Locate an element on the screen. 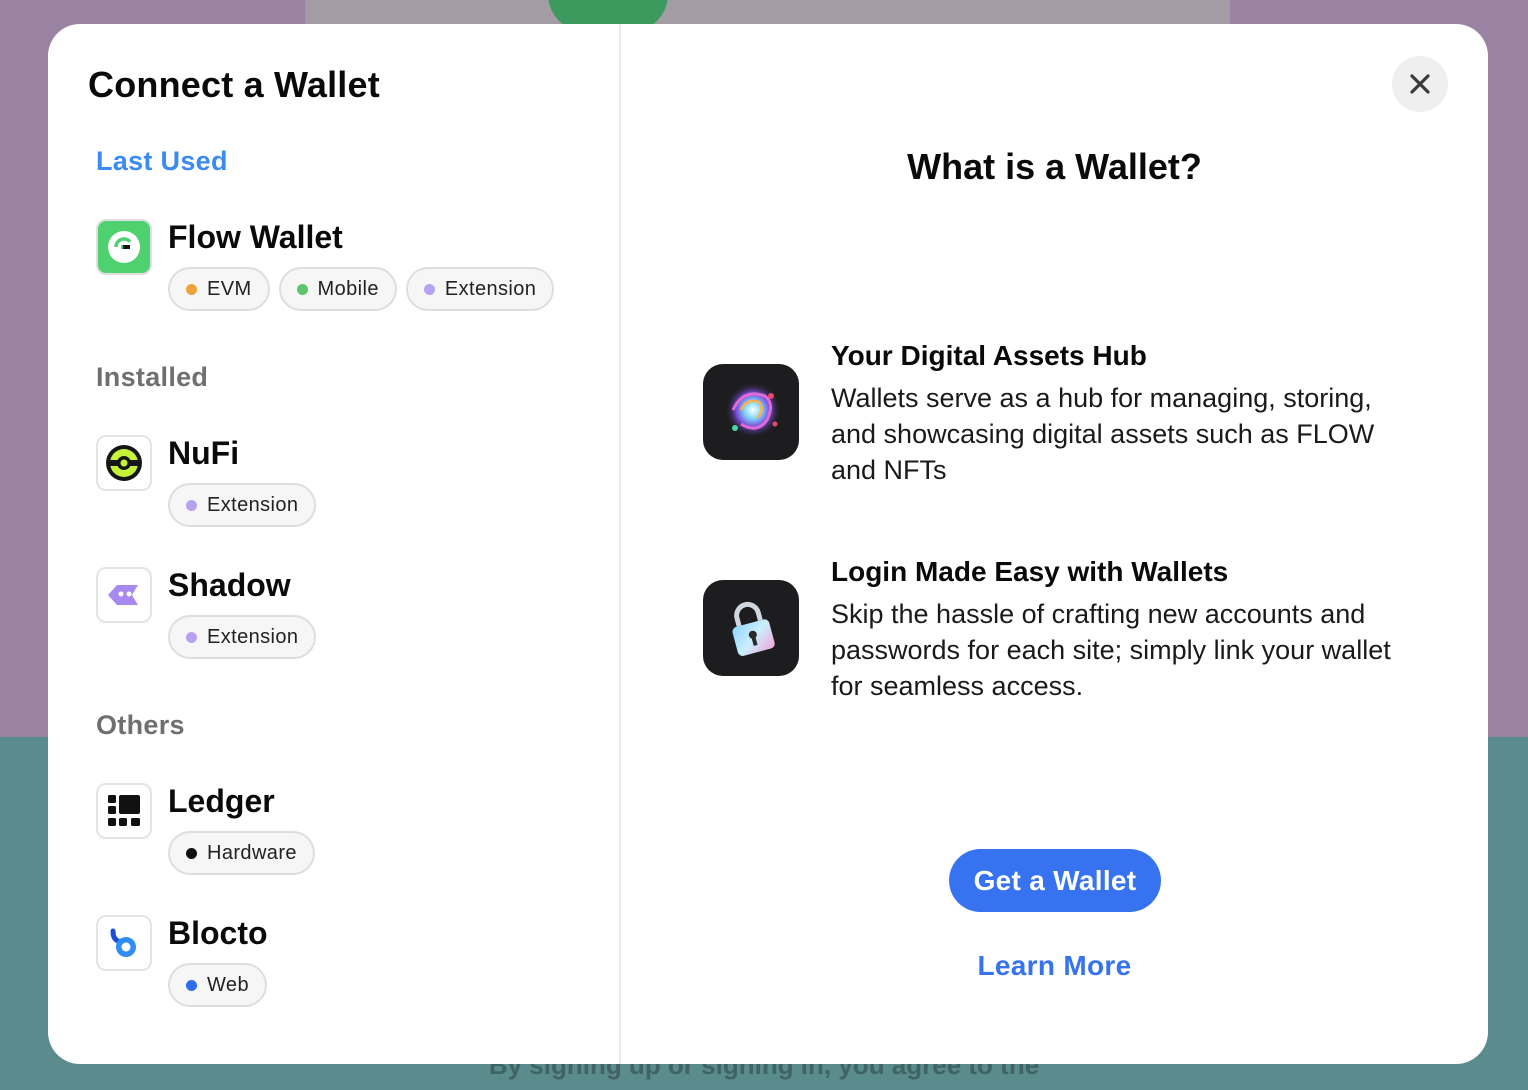 Image resolution: width=1528 pixels, height=1090 pixels. shadow-icon is located at coordinates (124, 595).